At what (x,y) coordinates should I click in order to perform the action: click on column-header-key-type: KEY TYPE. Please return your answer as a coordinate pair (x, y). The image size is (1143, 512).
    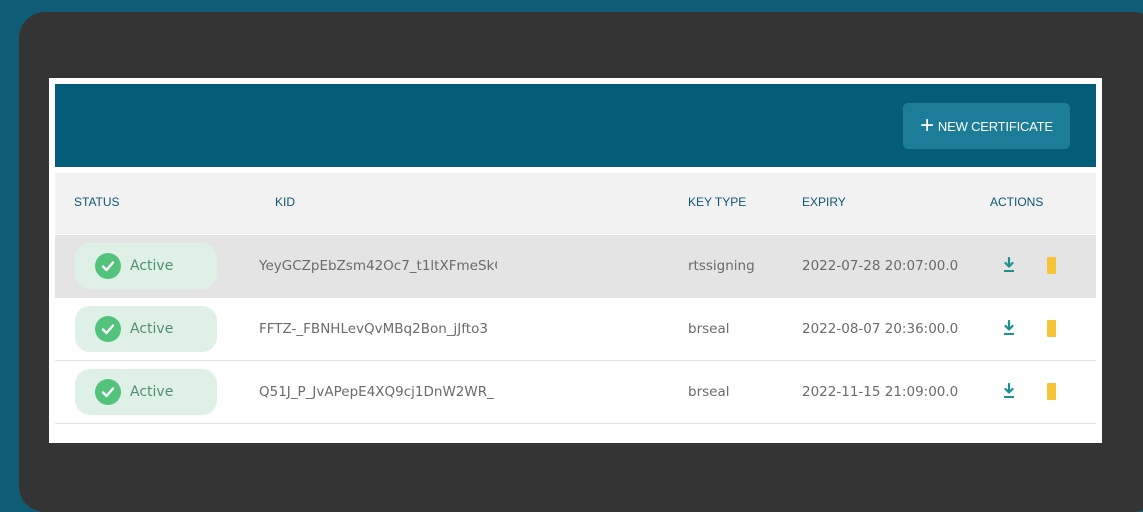
    Looking at the image, I should click on (717, 202).